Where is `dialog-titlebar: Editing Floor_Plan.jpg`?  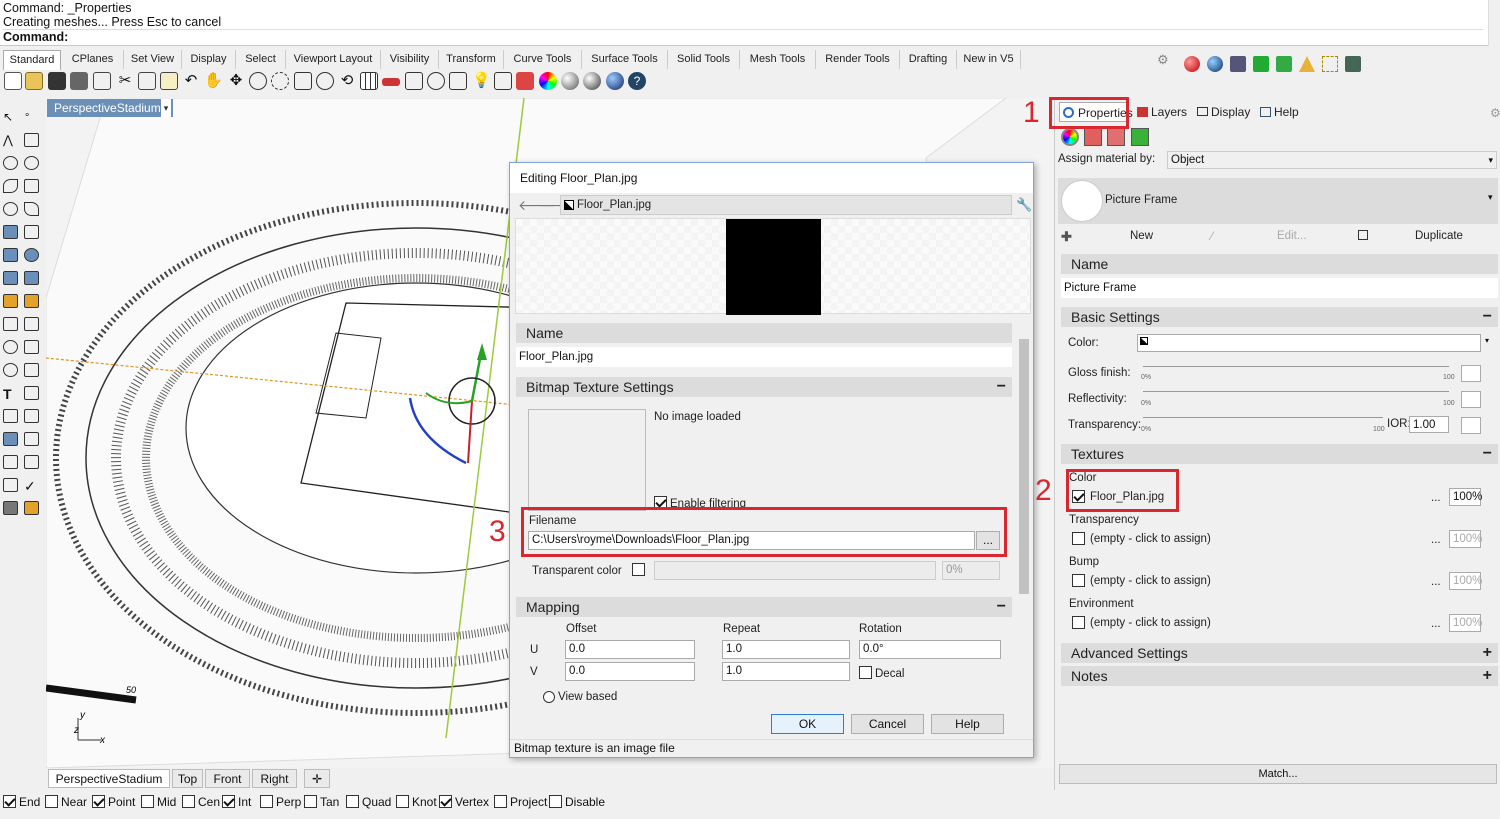 dialog-titlebar: Editing Floor_Plan.jpg is located at coordinates (771, 178).